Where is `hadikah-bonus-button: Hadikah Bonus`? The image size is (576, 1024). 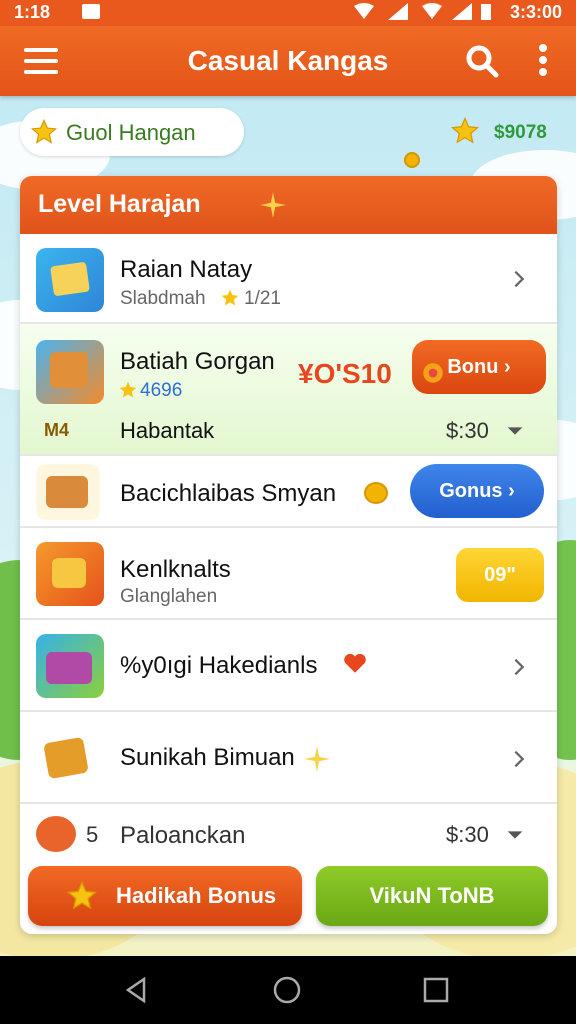 hadikah-bonus-button: Hadikah Bonus is located at coordinates (165, 896).